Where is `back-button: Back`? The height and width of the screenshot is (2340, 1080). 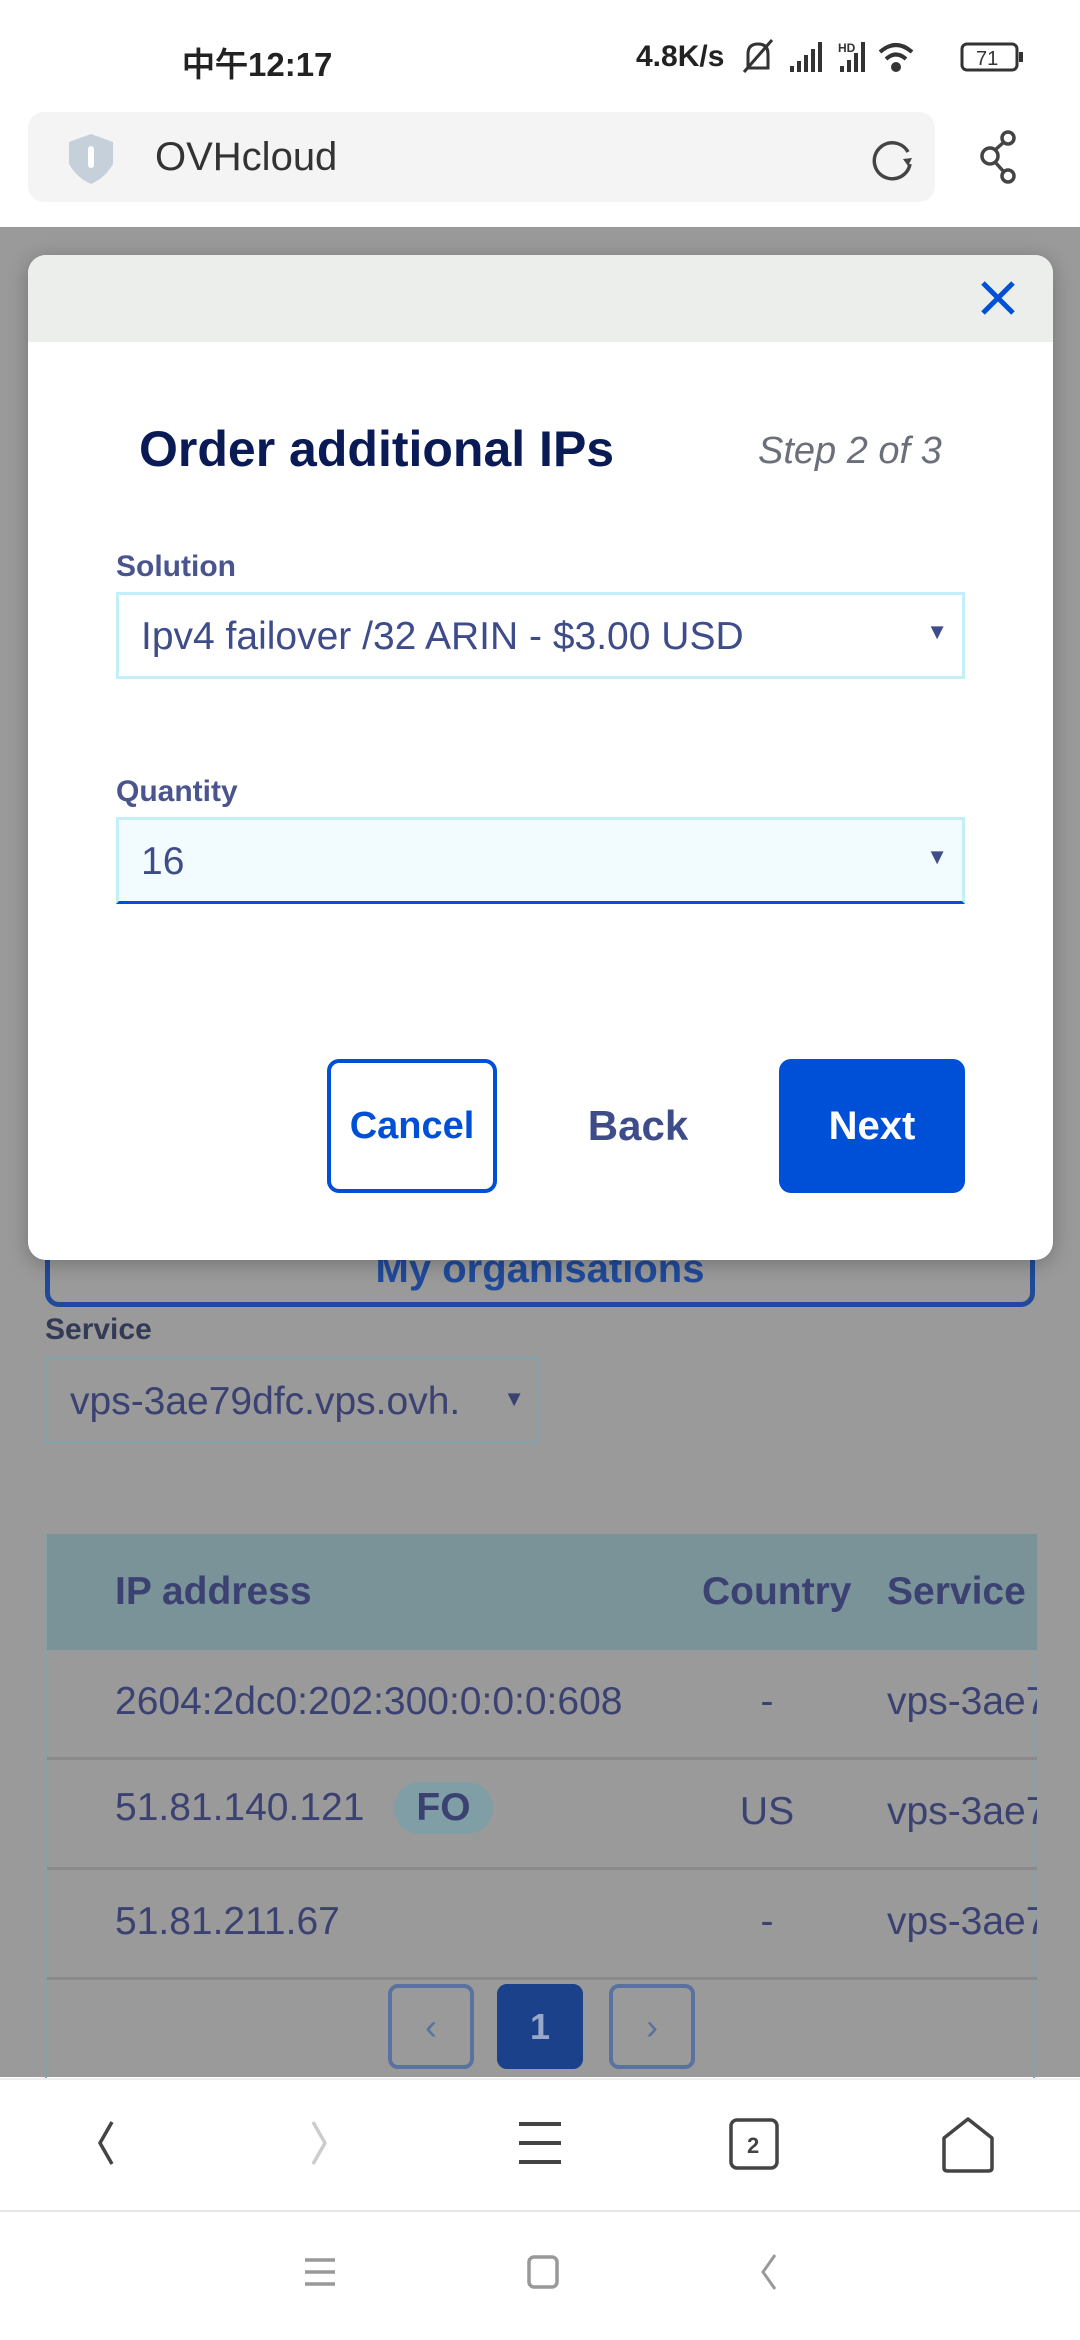
back-button: Back is located at coordinates (638, 1126).